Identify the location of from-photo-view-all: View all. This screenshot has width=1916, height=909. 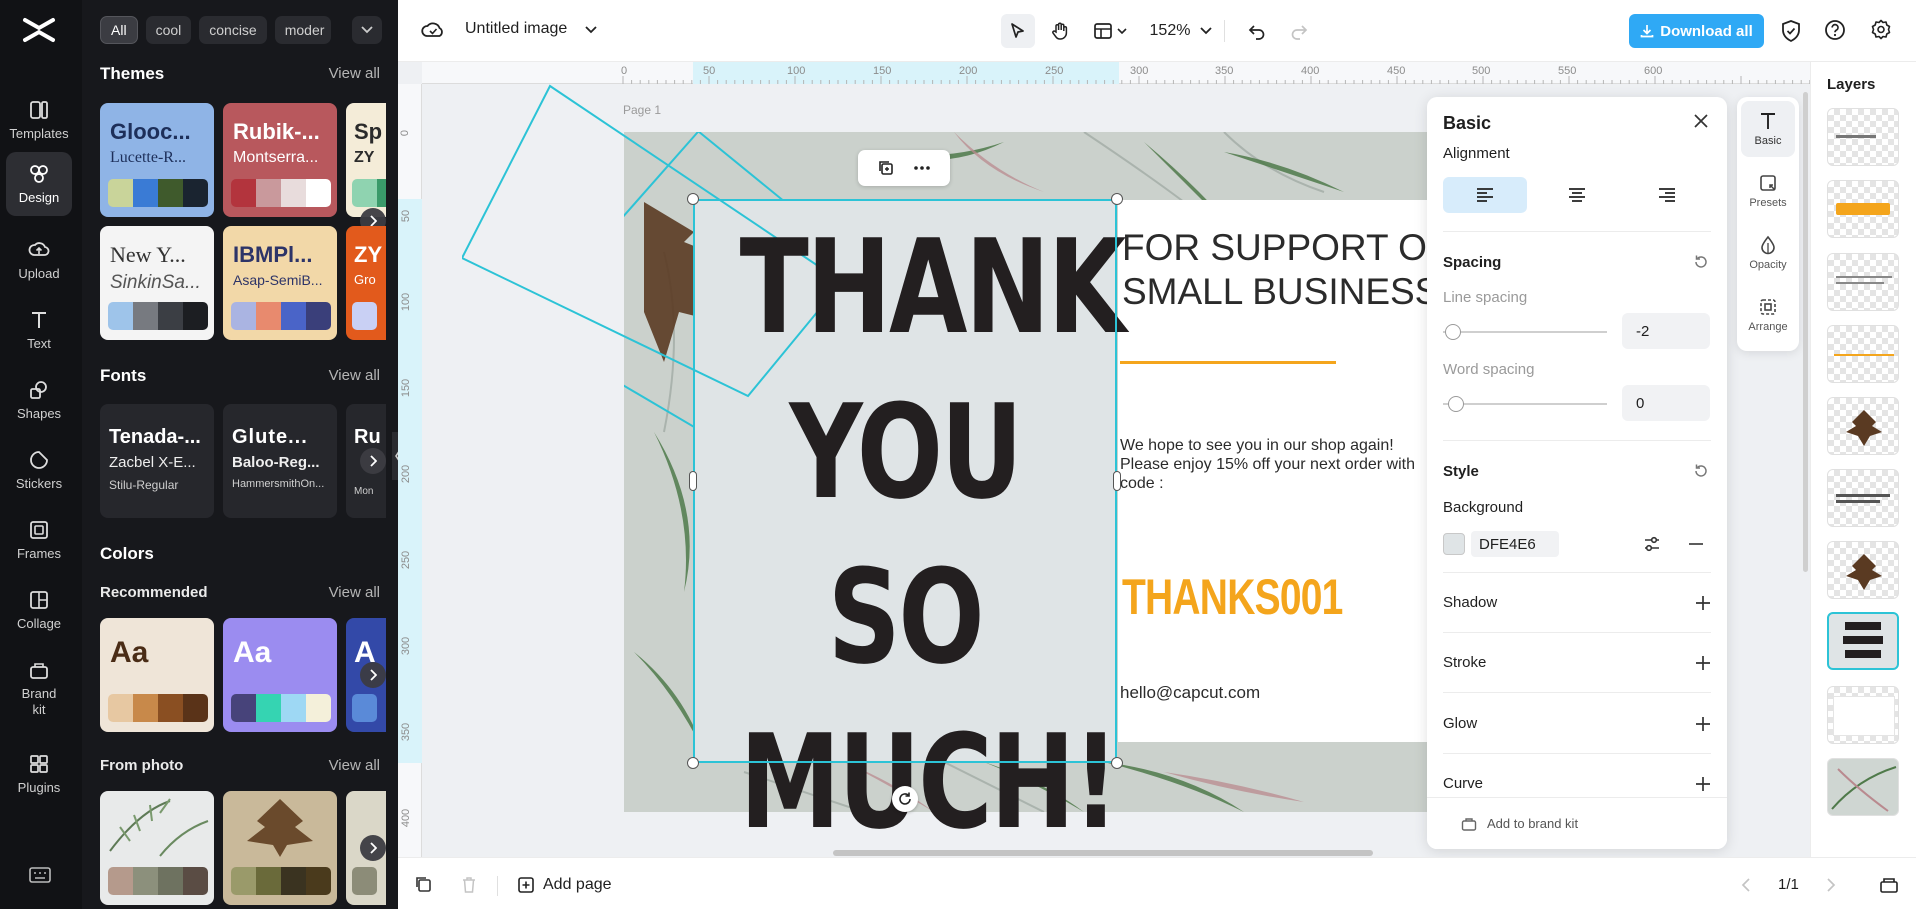
(354, 765).